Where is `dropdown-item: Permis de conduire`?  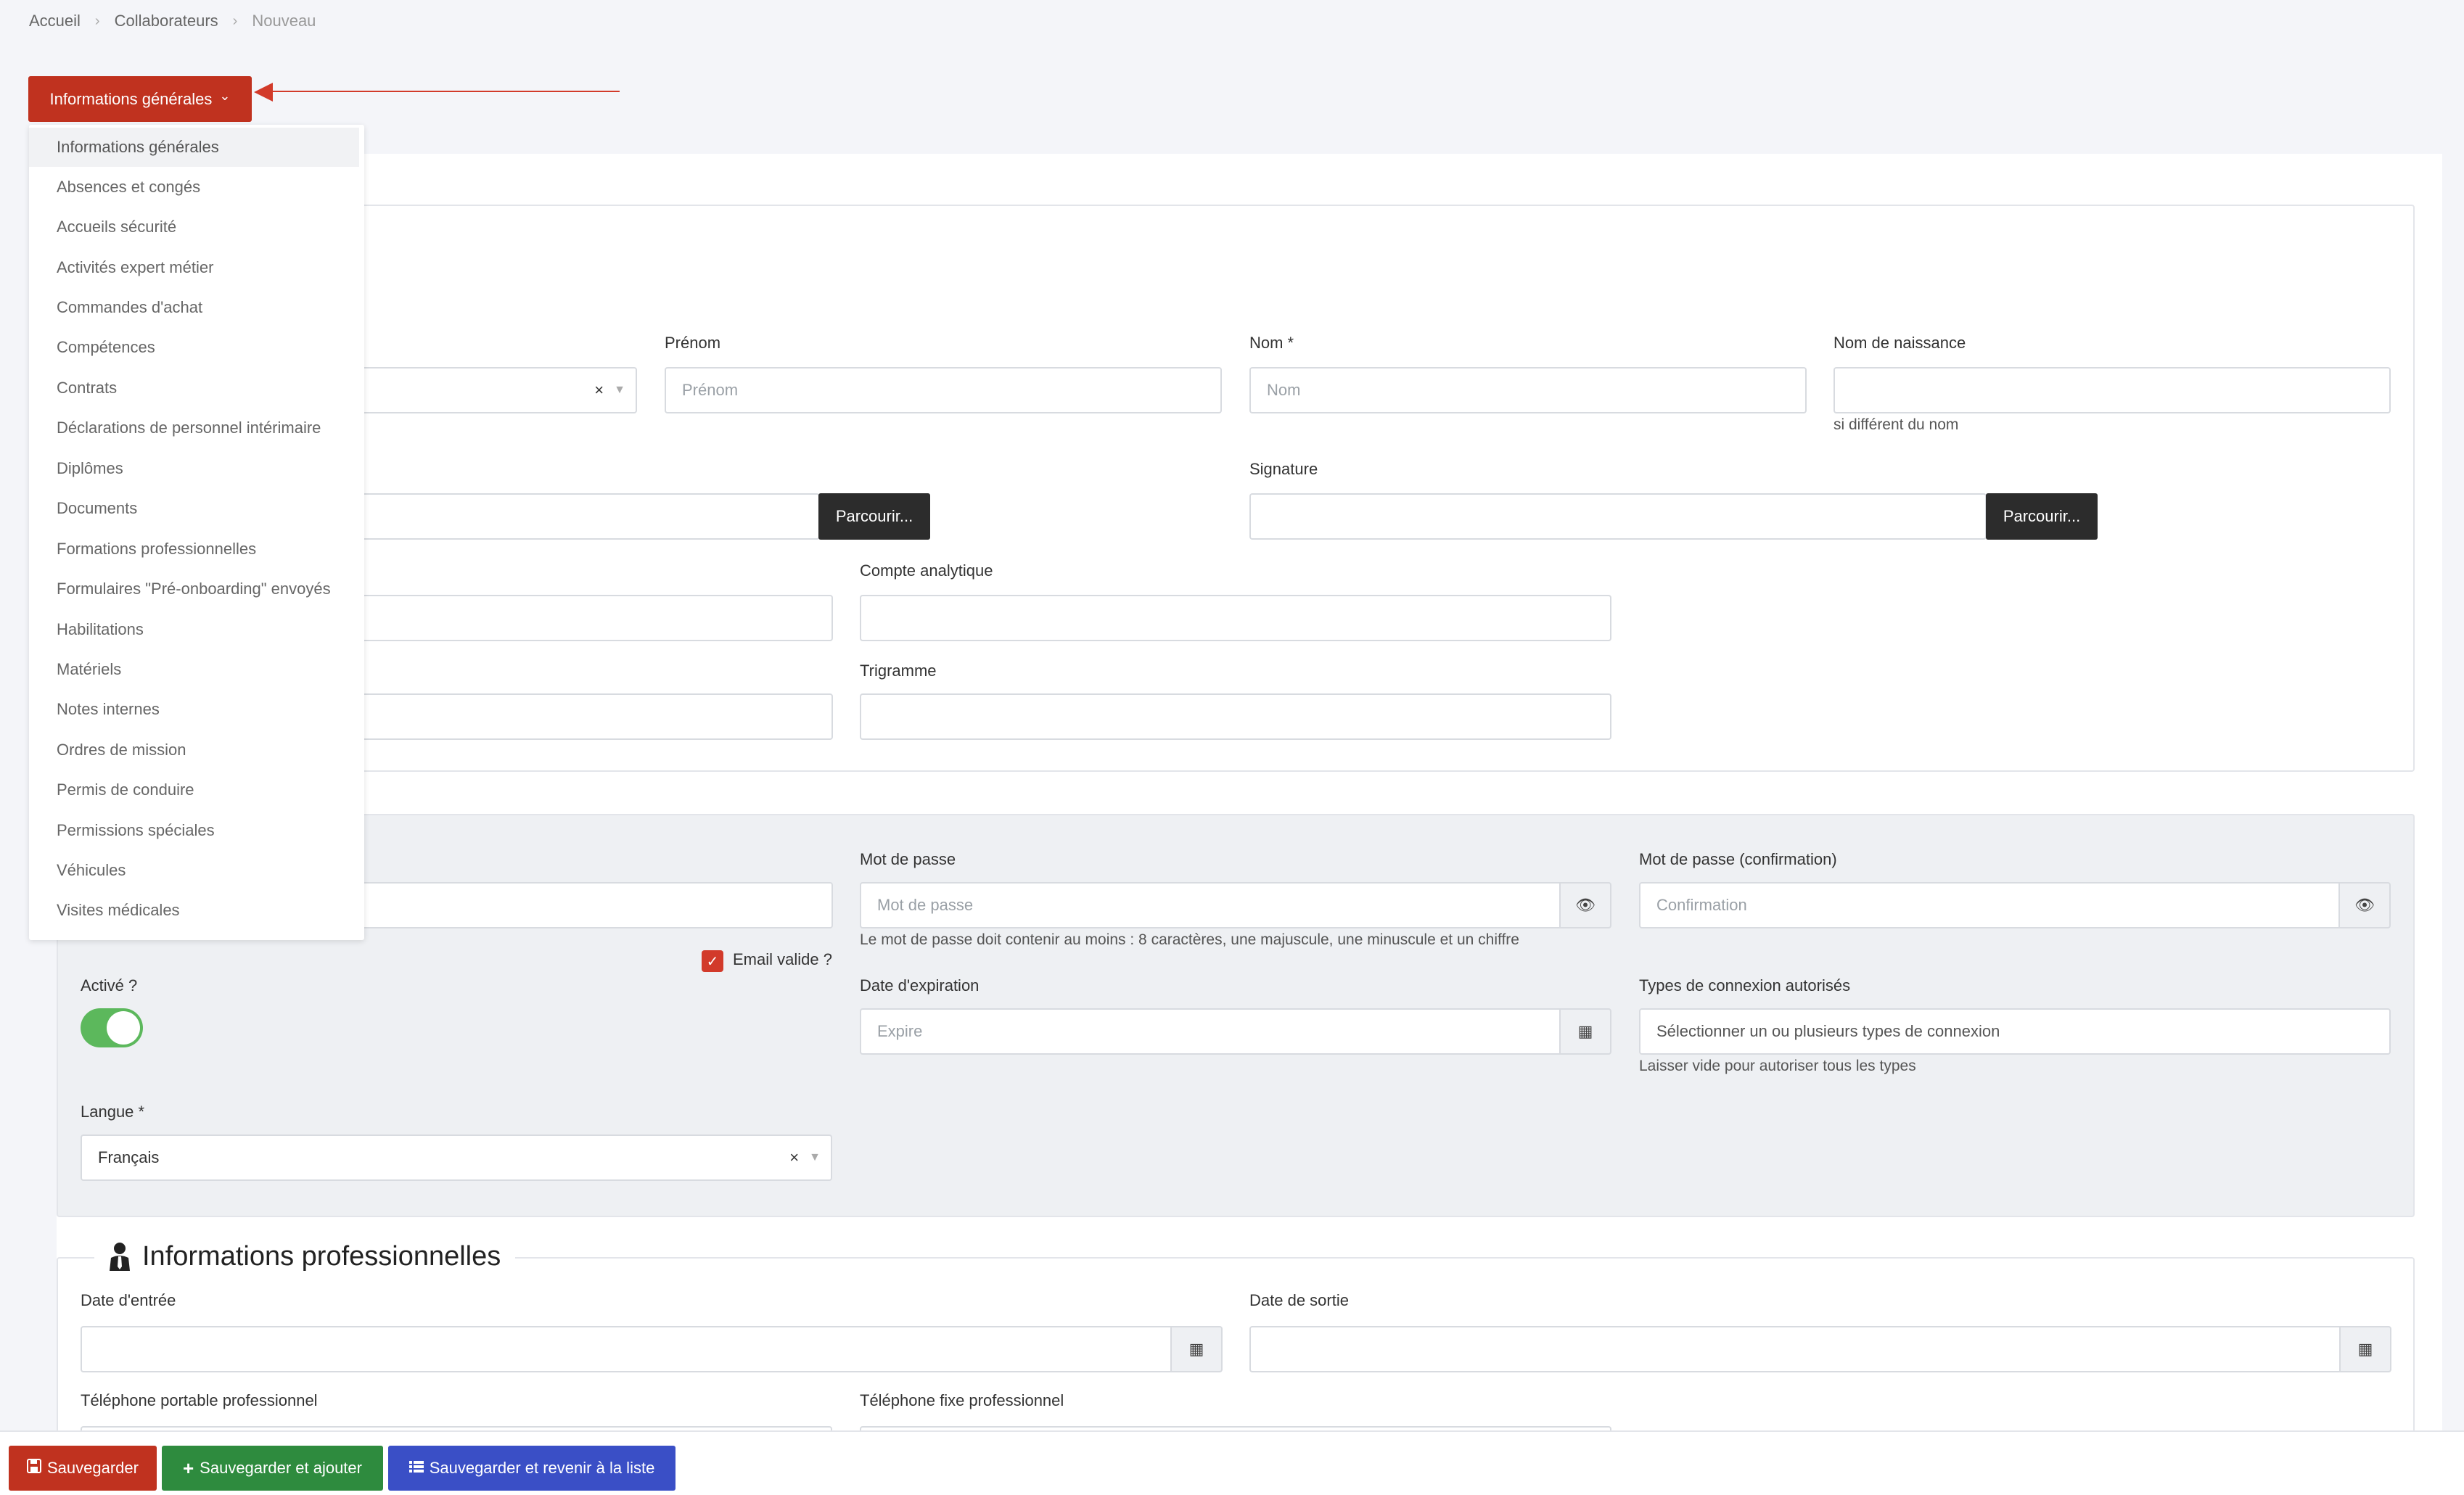 dropdown-item: Permis de conduire is located at coordinates (194, 790).